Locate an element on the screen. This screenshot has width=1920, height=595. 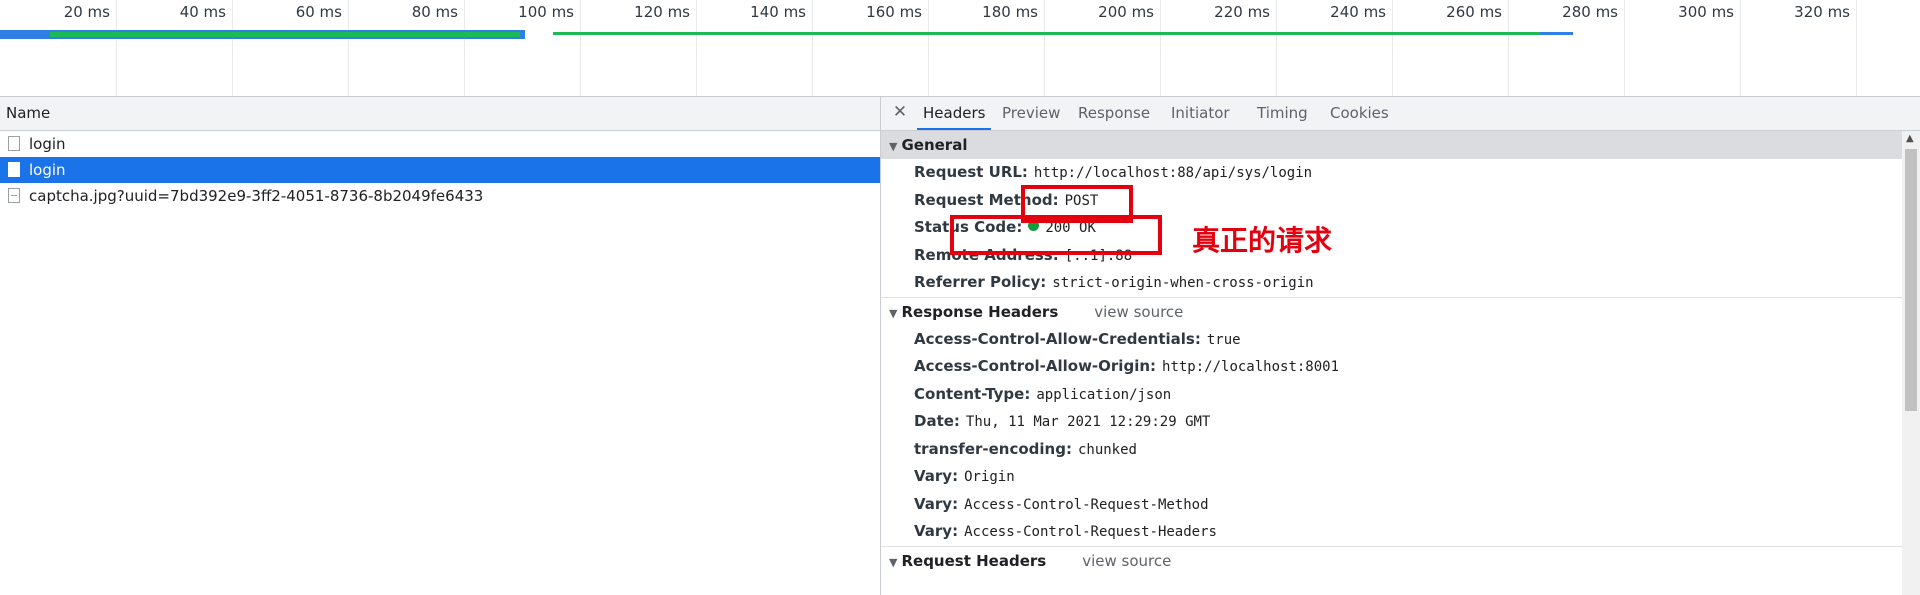
header-key: Access-Control-Allow-Credentials: is located at coordinates (1057, 338).